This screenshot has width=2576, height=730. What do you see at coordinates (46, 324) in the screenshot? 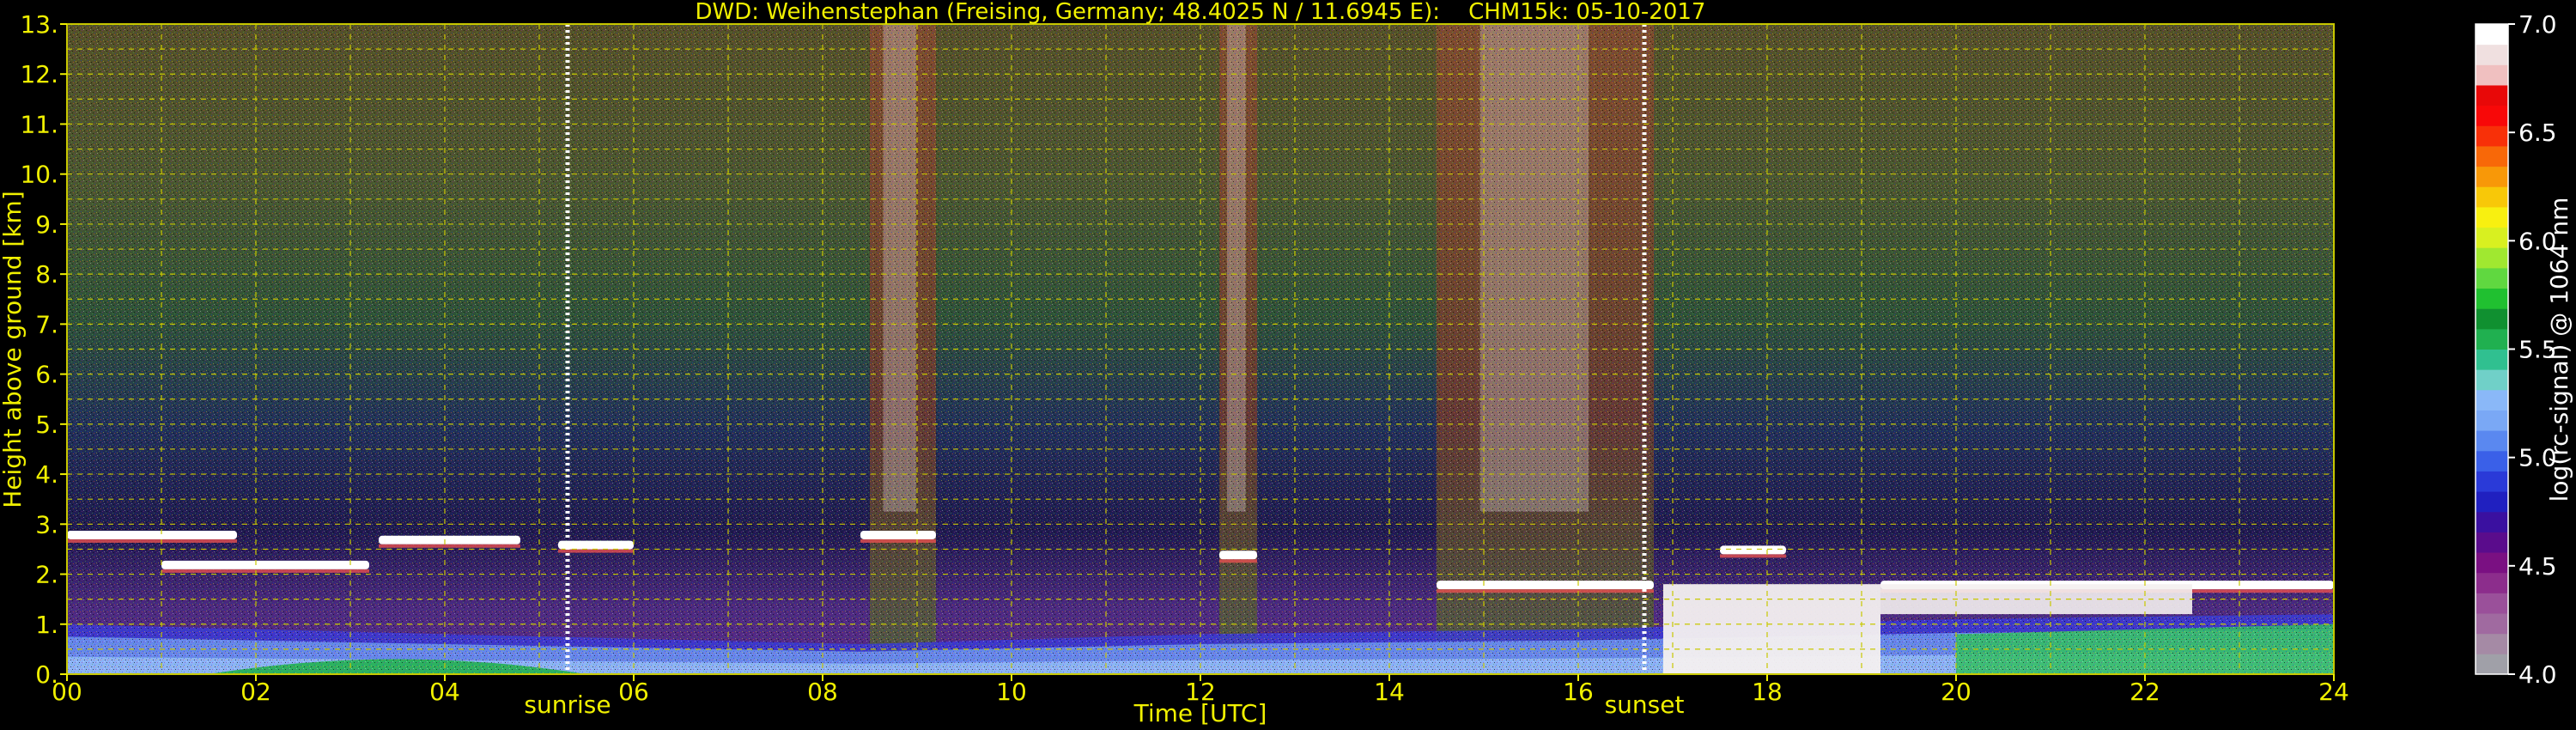
I see `y-tick-label: 7.` at bounding box center [46, 324].